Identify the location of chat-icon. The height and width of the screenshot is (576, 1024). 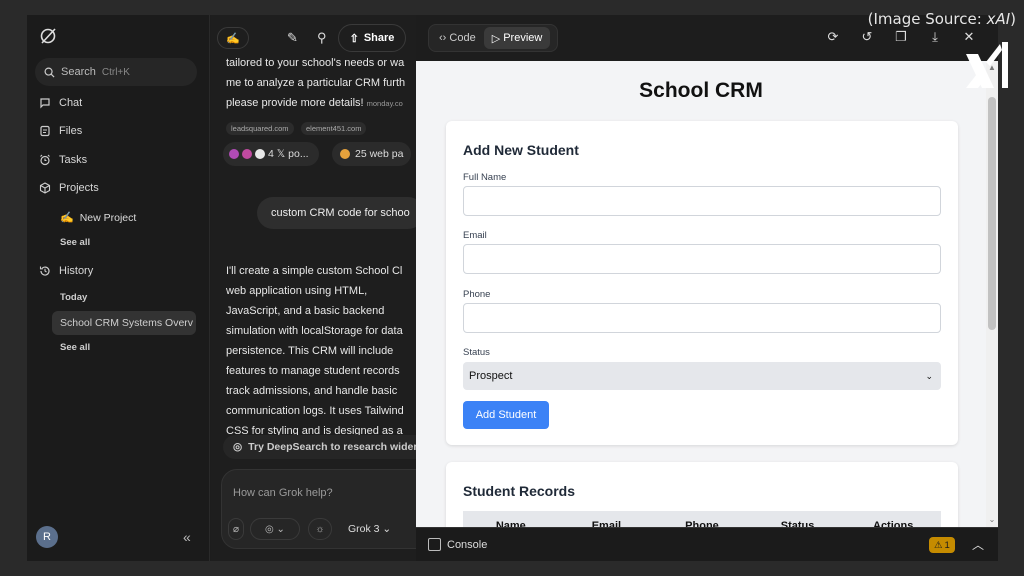
(45, 103).